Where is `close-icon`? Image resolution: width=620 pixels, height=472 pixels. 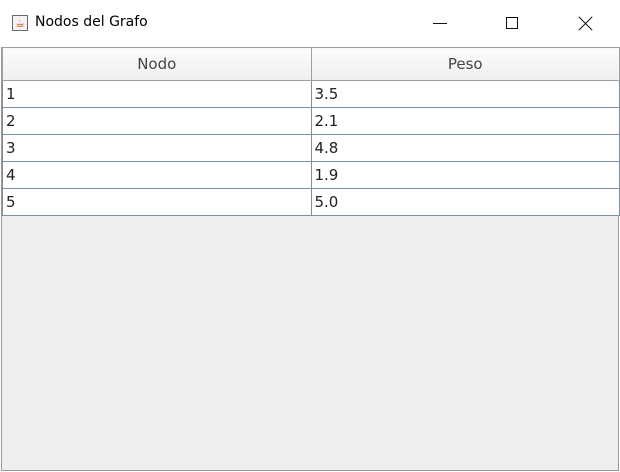
close-icon is located at coordinates (585, 23).